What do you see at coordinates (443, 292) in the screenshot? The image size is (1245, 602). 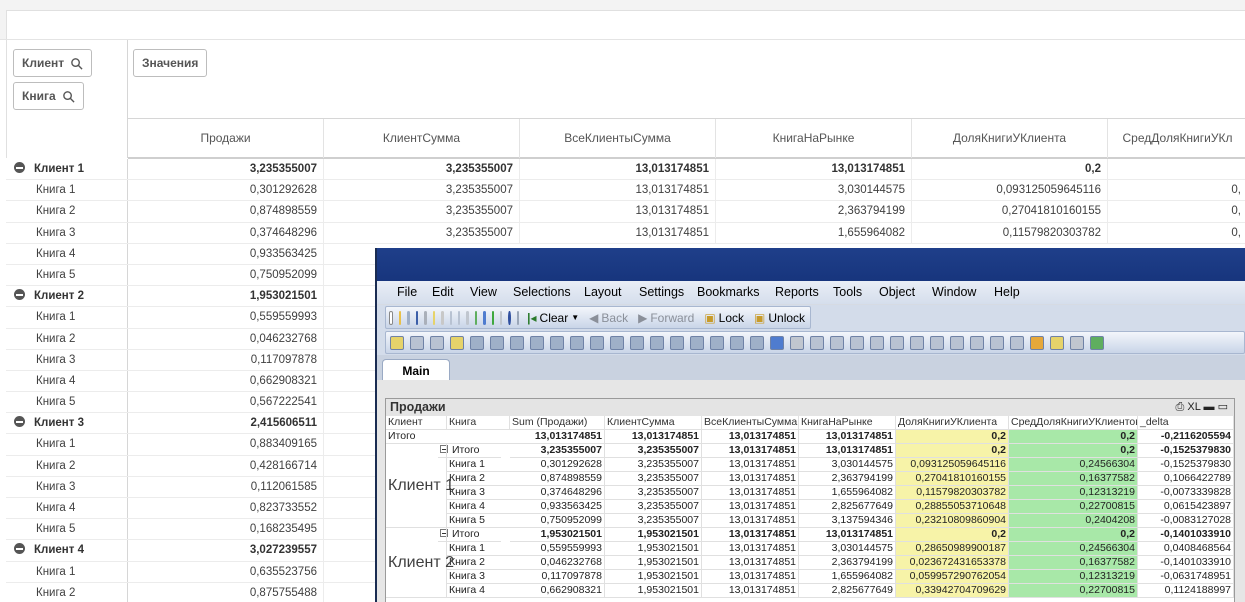 I see `menu-edit: Edit` at bounding box center [443, 292].